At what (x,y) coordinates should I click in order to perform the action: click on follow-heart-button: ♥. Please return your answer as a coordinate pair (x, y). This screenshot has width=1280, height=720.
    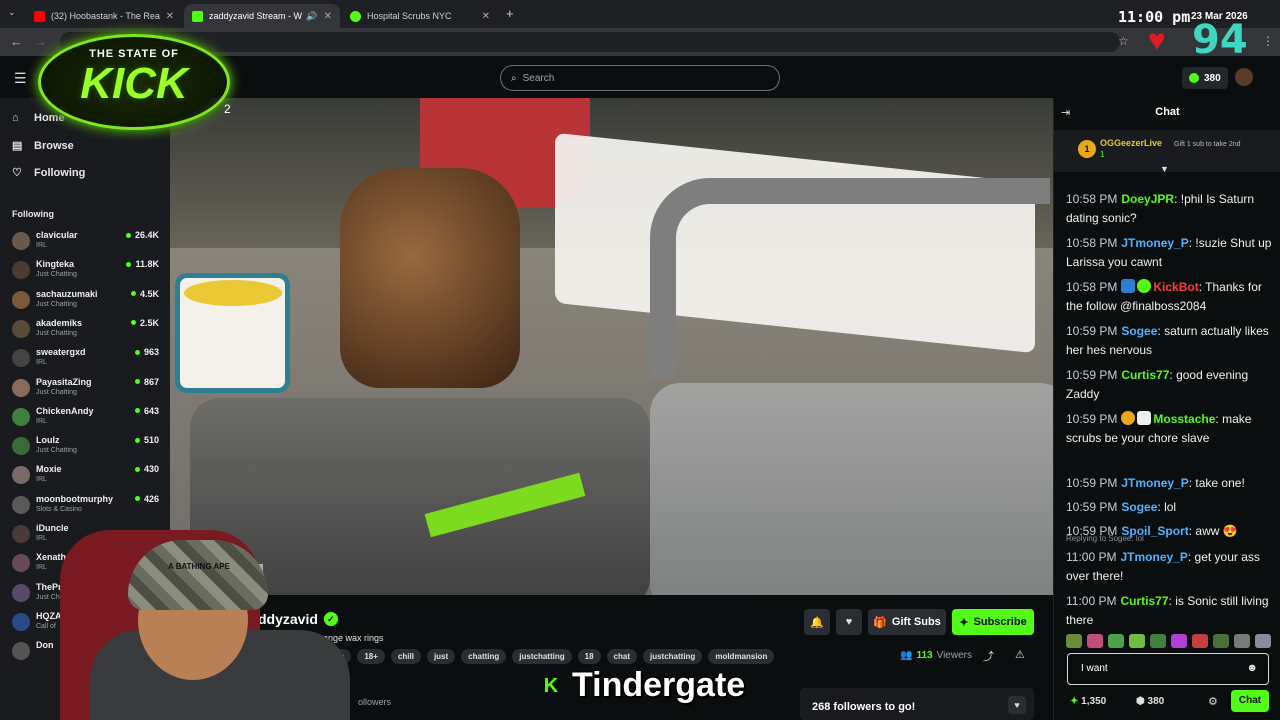
    Looking at the image, I should click on (849, 622).